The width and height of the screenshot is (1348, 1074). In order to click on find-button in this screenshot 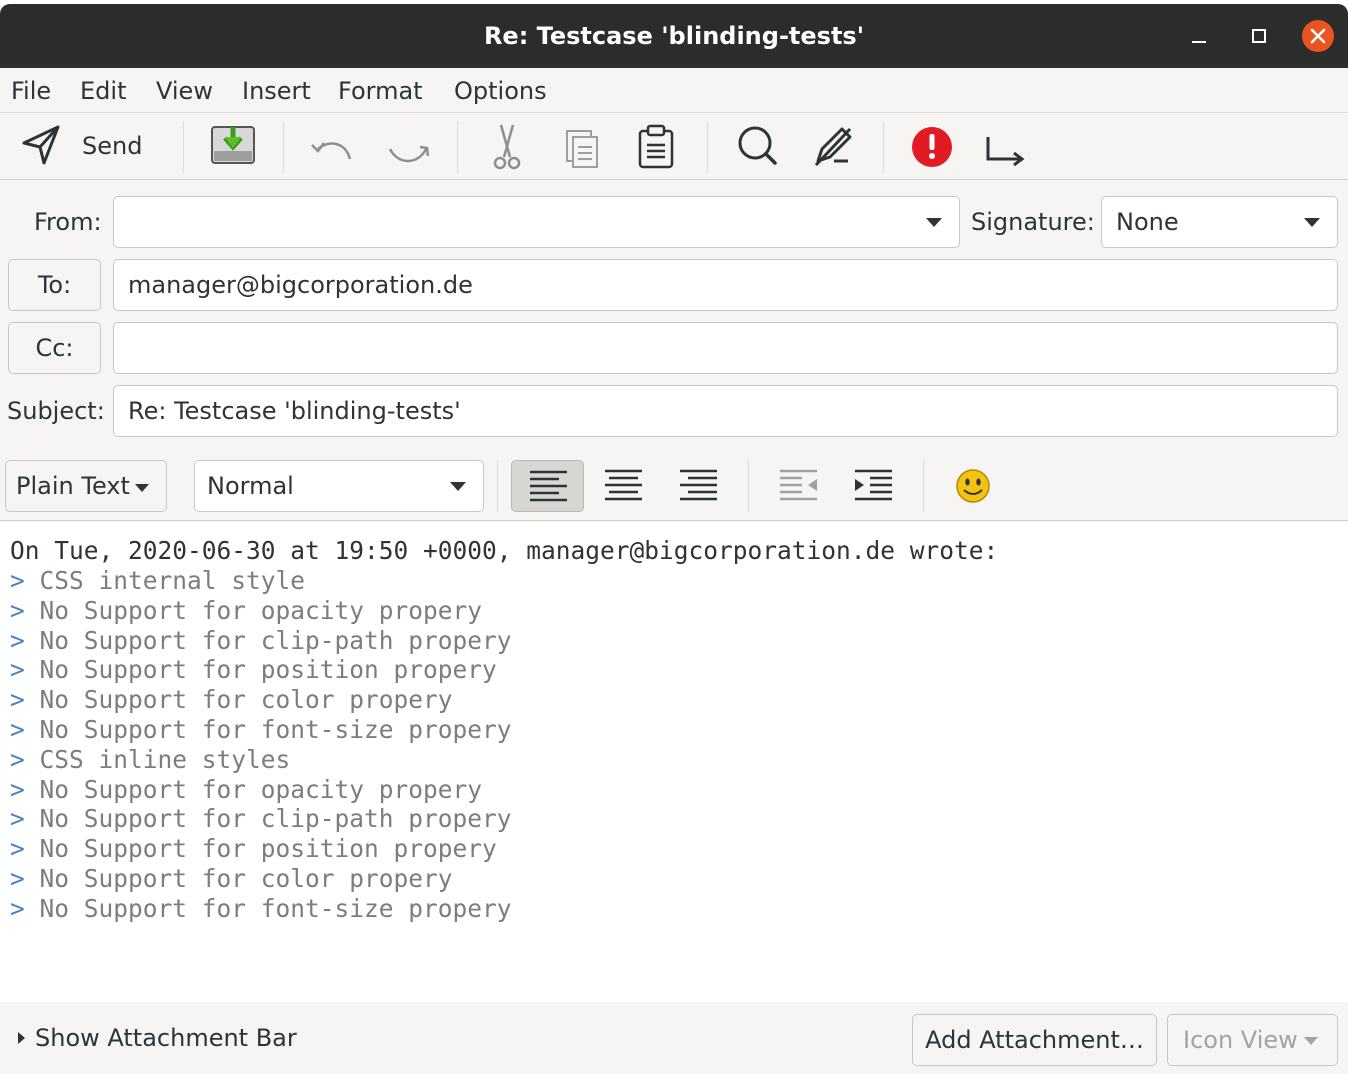, I will do `click(757, 146)`.